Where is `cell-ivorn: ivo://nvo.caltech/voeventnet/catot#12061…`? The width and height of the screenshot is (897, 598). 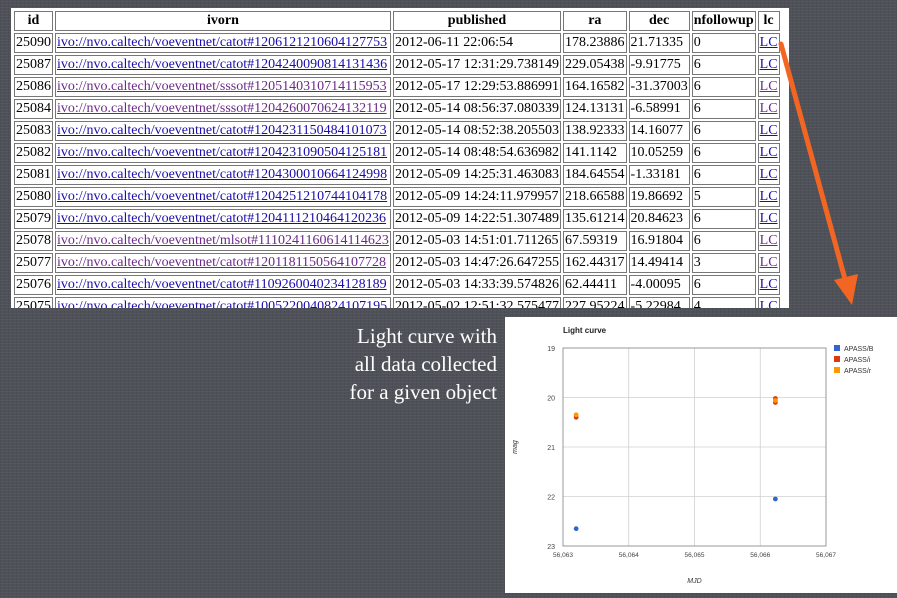
cell-ivorn: ivo://nvo.caltech/voeventnet/catot#12061… is located at coordinates (223, 43).